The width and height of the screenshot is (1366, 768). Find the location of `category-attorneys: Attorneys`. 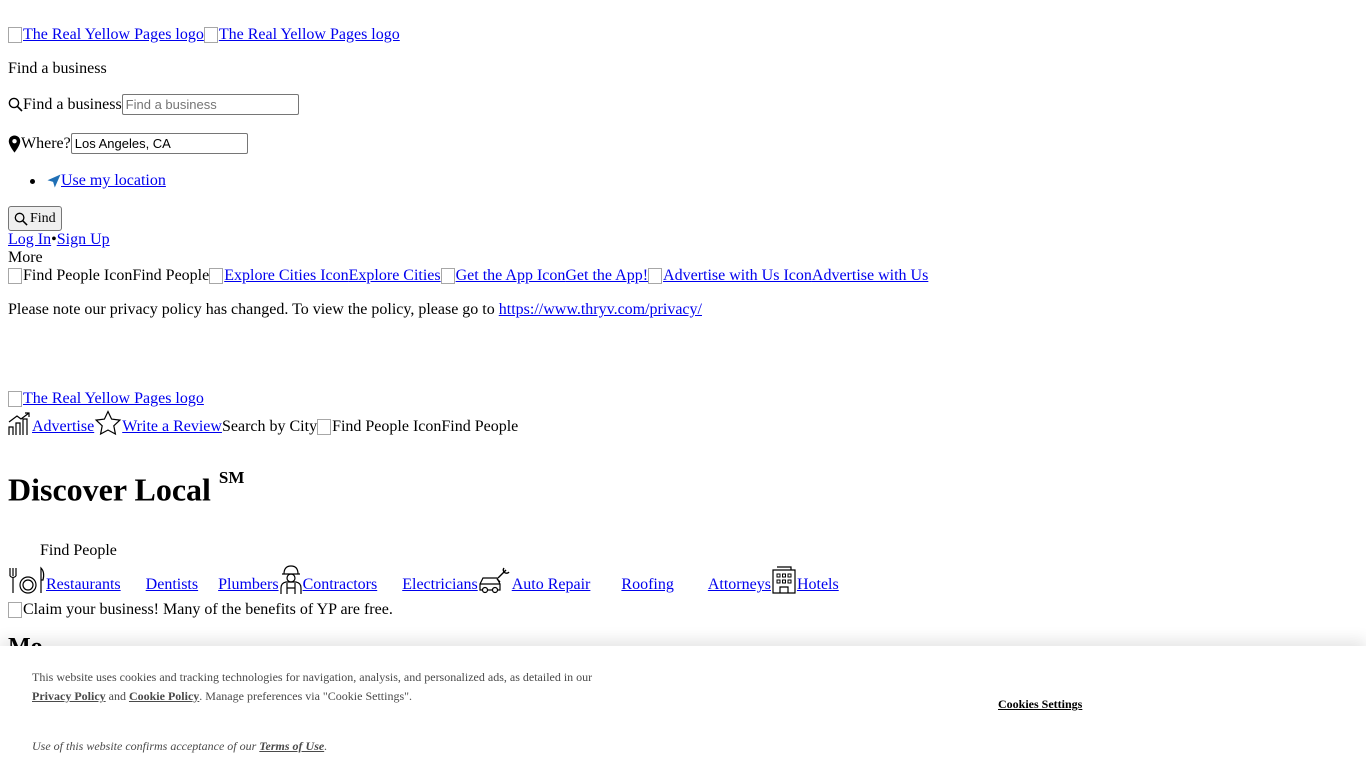

category-attorneys: Attorneys is located at coordinates (739, 585).